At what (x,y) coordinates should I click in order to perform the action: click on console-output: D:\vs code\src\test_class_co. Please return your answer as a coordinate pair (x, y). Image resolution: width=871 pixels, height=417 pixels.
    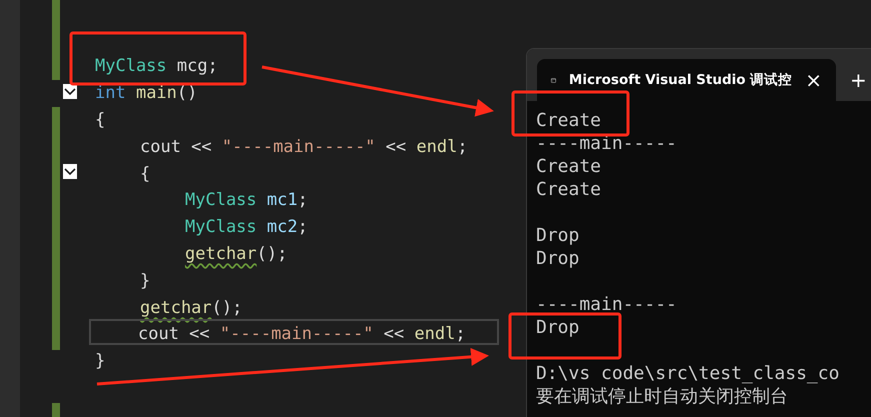
    Looking at the image, I should click on (688, 373).